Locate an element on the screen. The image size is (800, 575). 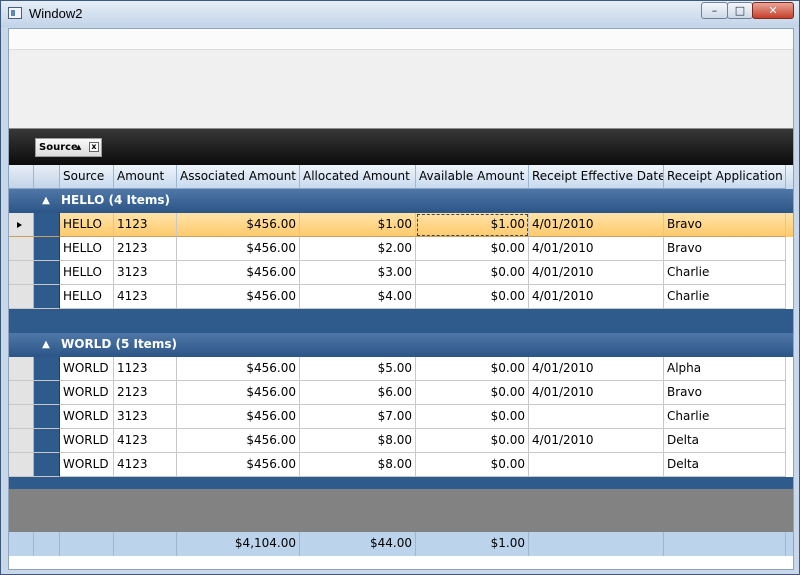
table-row: WORLD 4123 $456.00 $8.00 $0.00 4/01/2010 Delta is located at coordinates (401, 441).